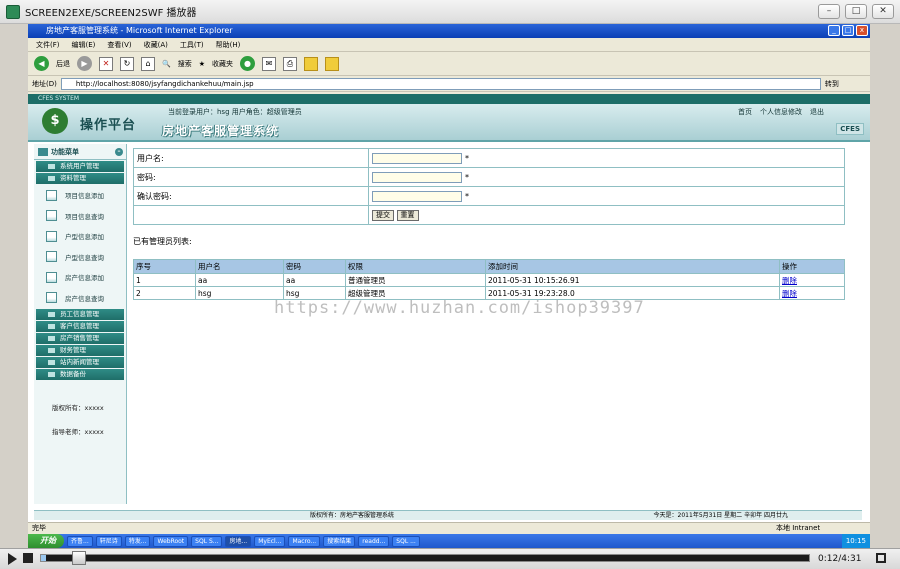 This screenshot has height=569, width=900. What do you see at coordinates (817, 112) in the screenshot?
I see `logout-link: 退出` at bounding box center [817, 112].